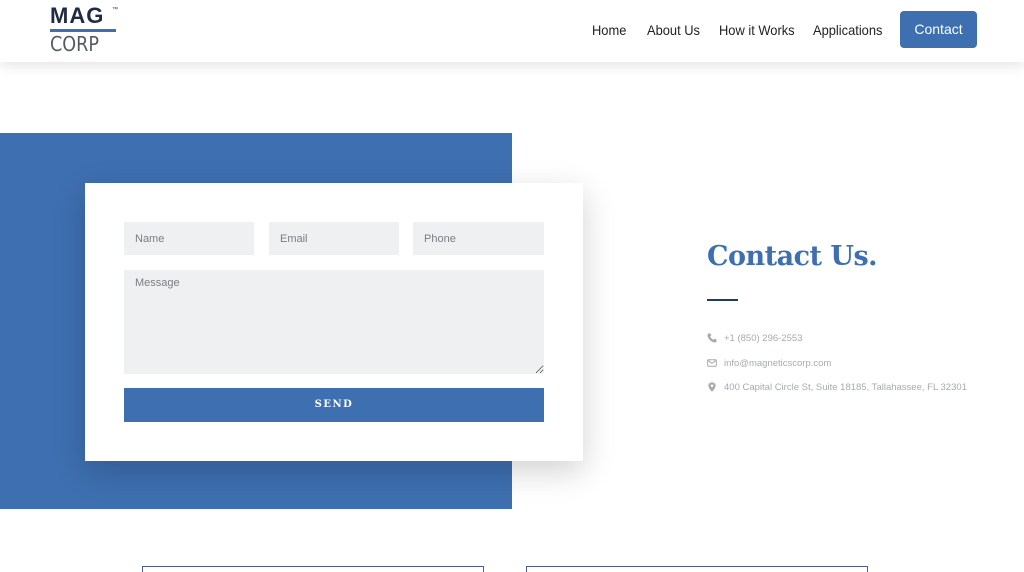 This screenshot has width=1024, height=572. What do you see at coordinates (85, 30) in the screenshot?
I see `magcorp-logo: MAG ™ CORP` at bounding box center [85, 30].